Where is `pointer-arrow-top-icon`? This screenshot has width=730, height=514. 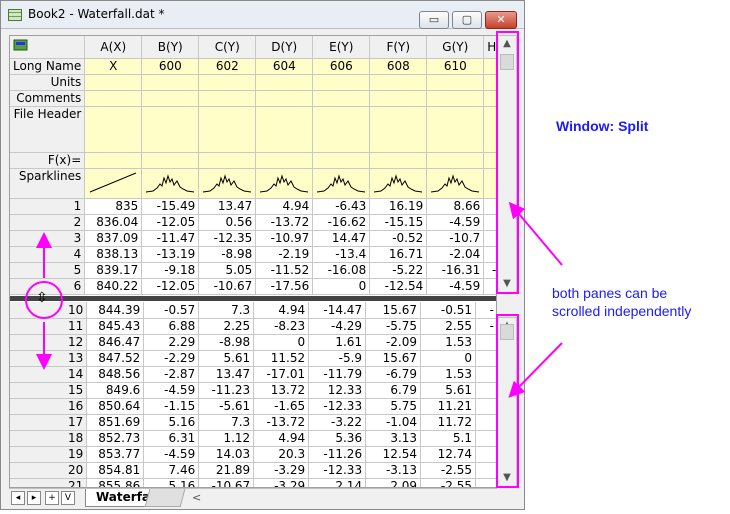
pointer-arrow-top-icon is located at coordinates (535, 233).